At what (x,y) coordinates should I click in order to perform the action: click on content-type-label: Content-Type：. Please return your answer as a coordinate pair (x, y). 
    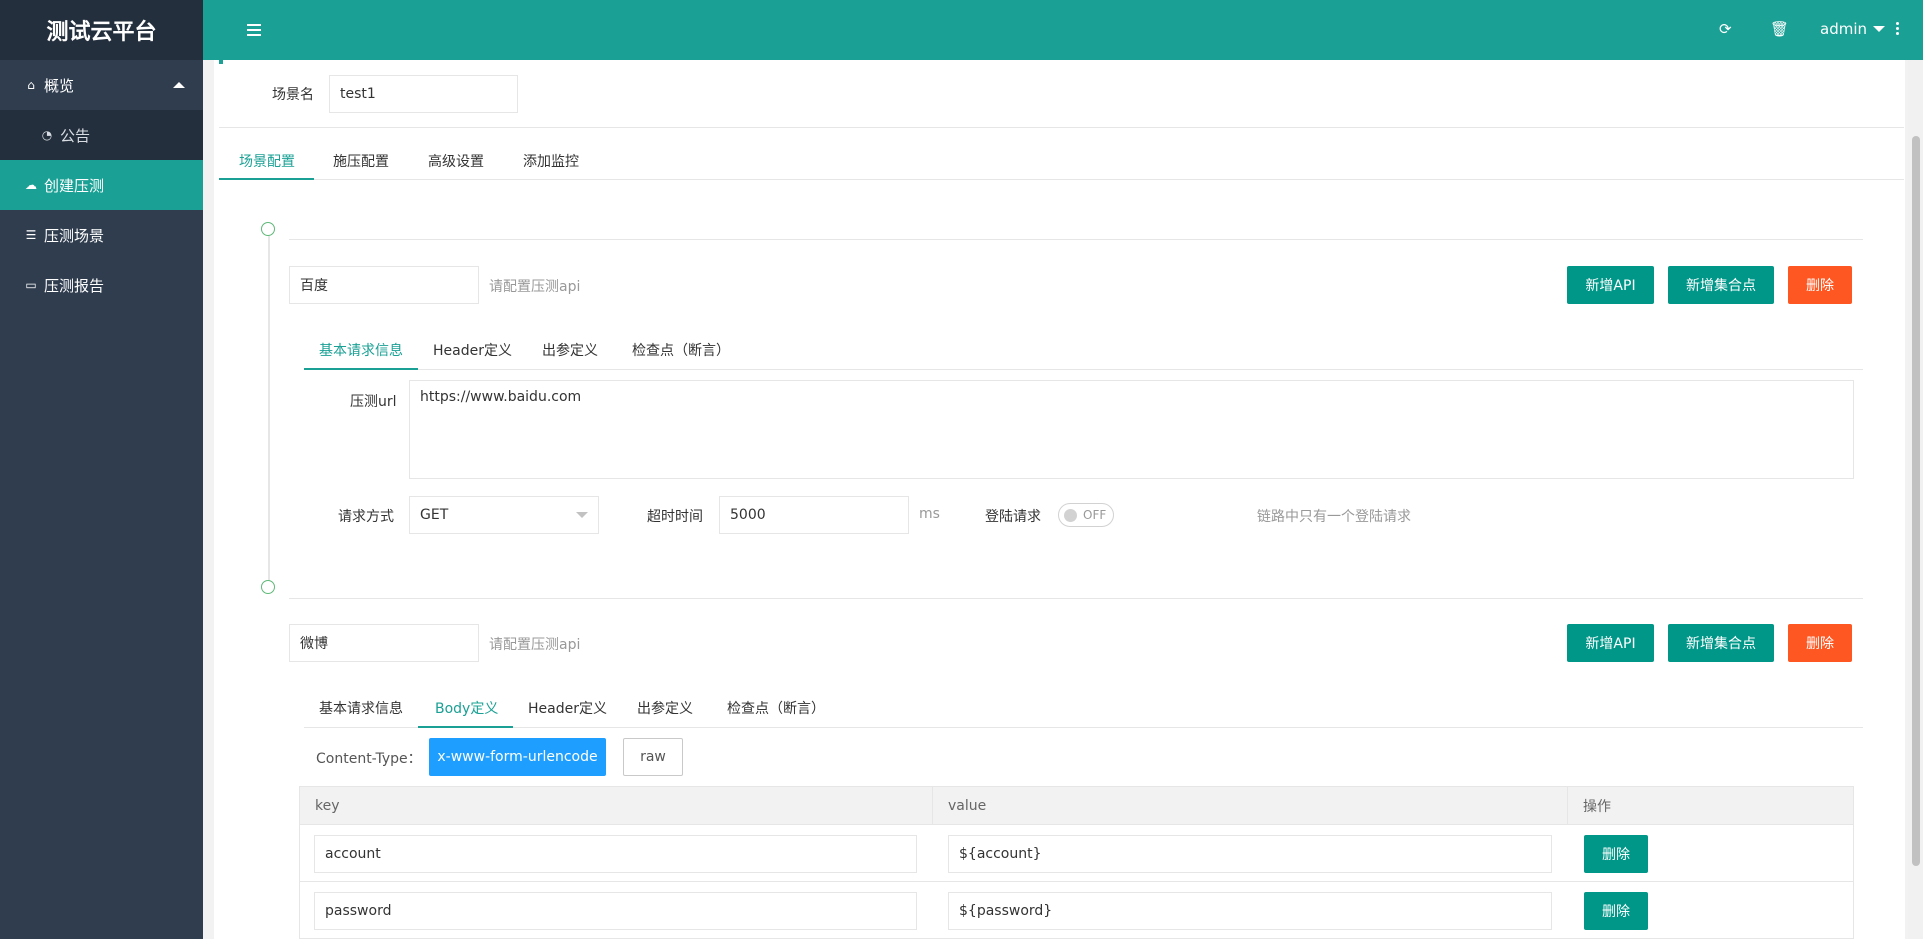
    Looking at the image, I should click on (369, 759).